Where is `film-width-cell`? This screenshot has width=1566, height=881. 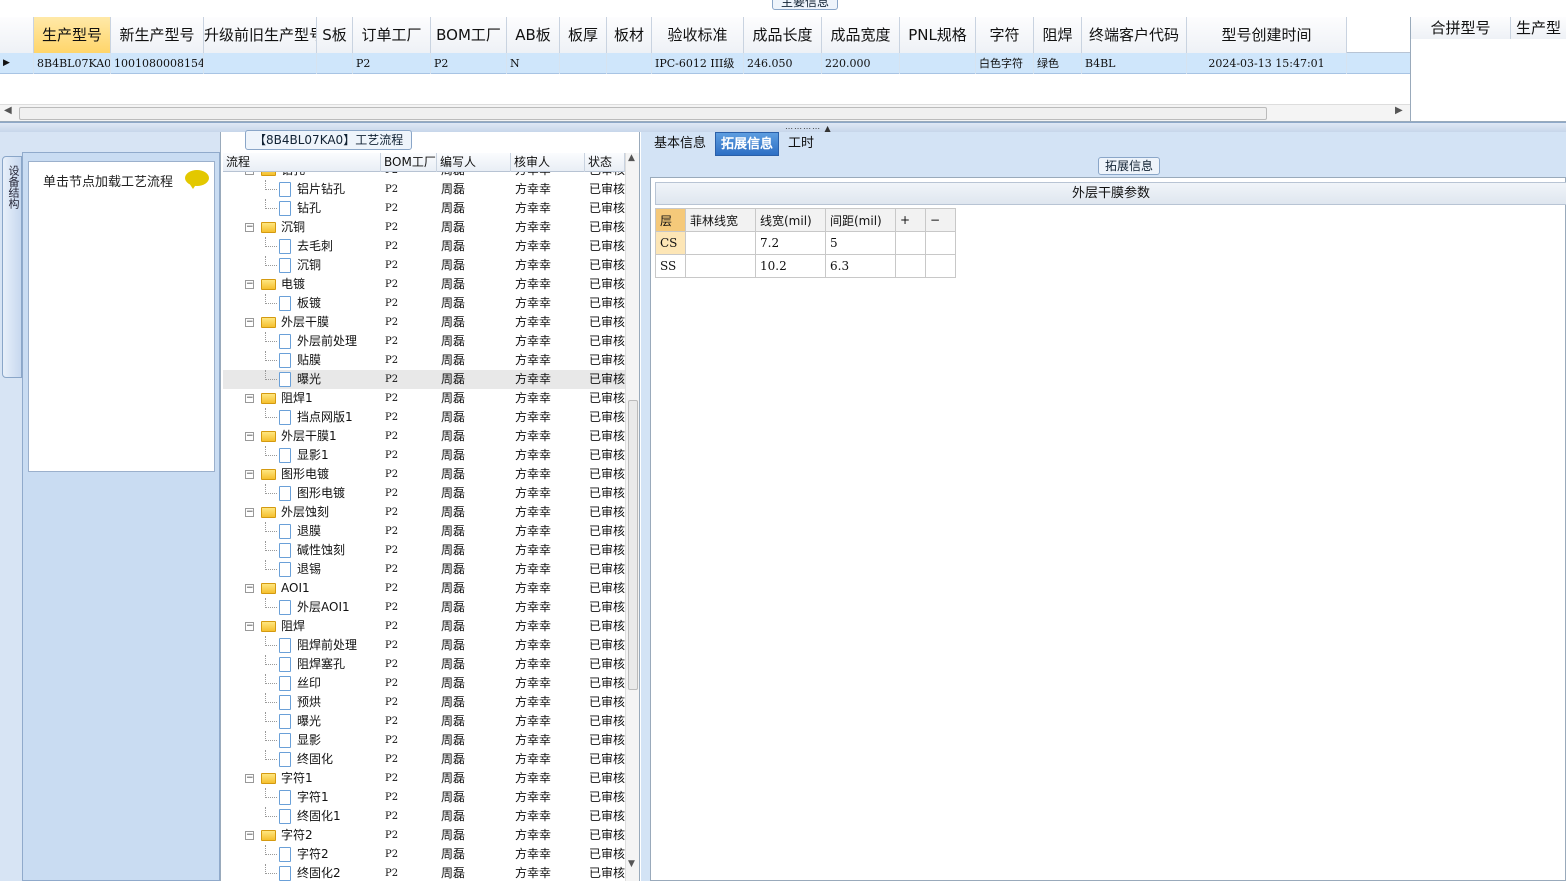
film-width-cell is located at coordinates (720, 266).